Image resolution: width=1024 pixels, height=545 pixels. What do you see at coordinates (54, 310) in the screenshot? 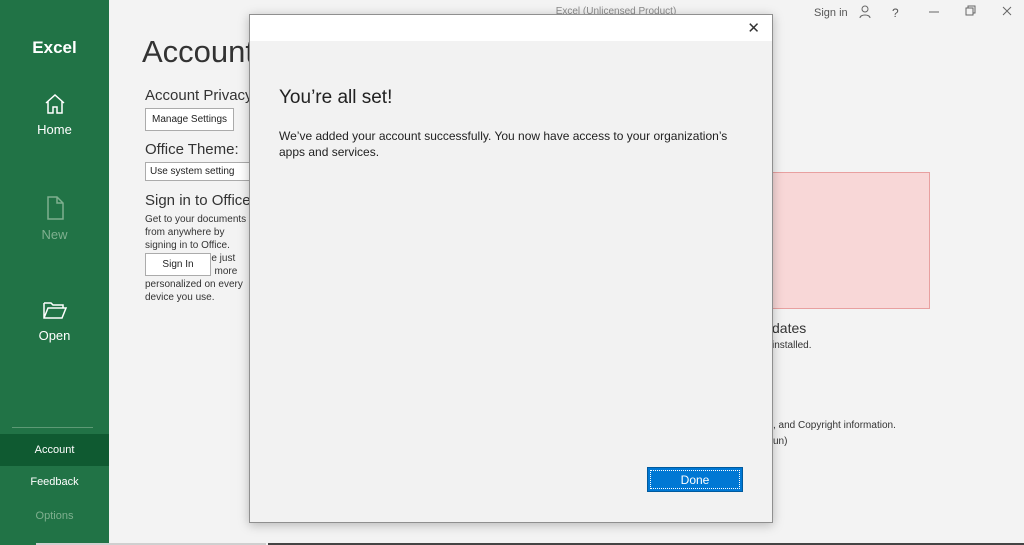
I see `open-folder-icon` at bounding box center [54, 310].